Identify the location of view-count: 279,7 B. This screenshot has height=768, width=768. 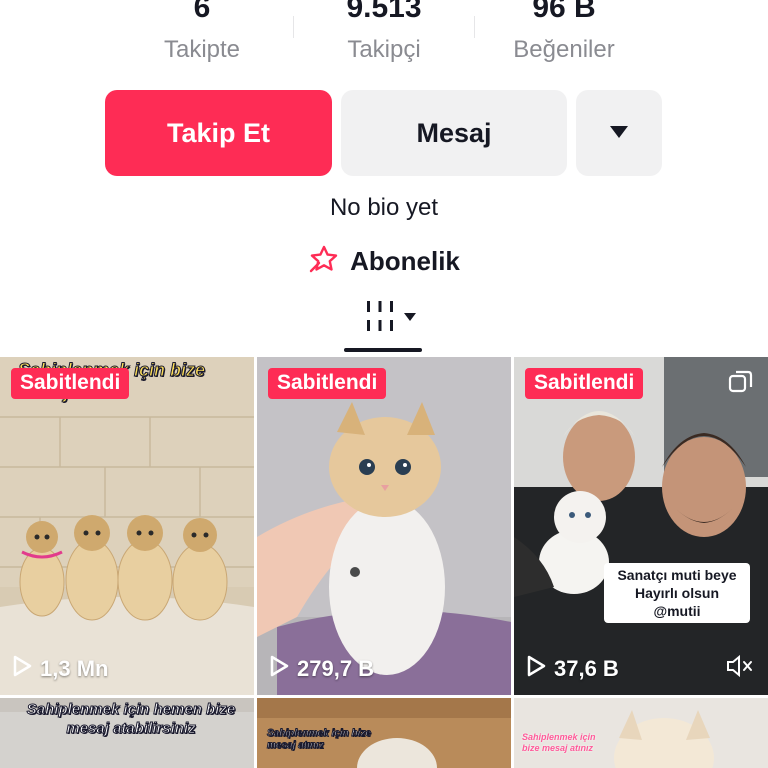
(321, 669).